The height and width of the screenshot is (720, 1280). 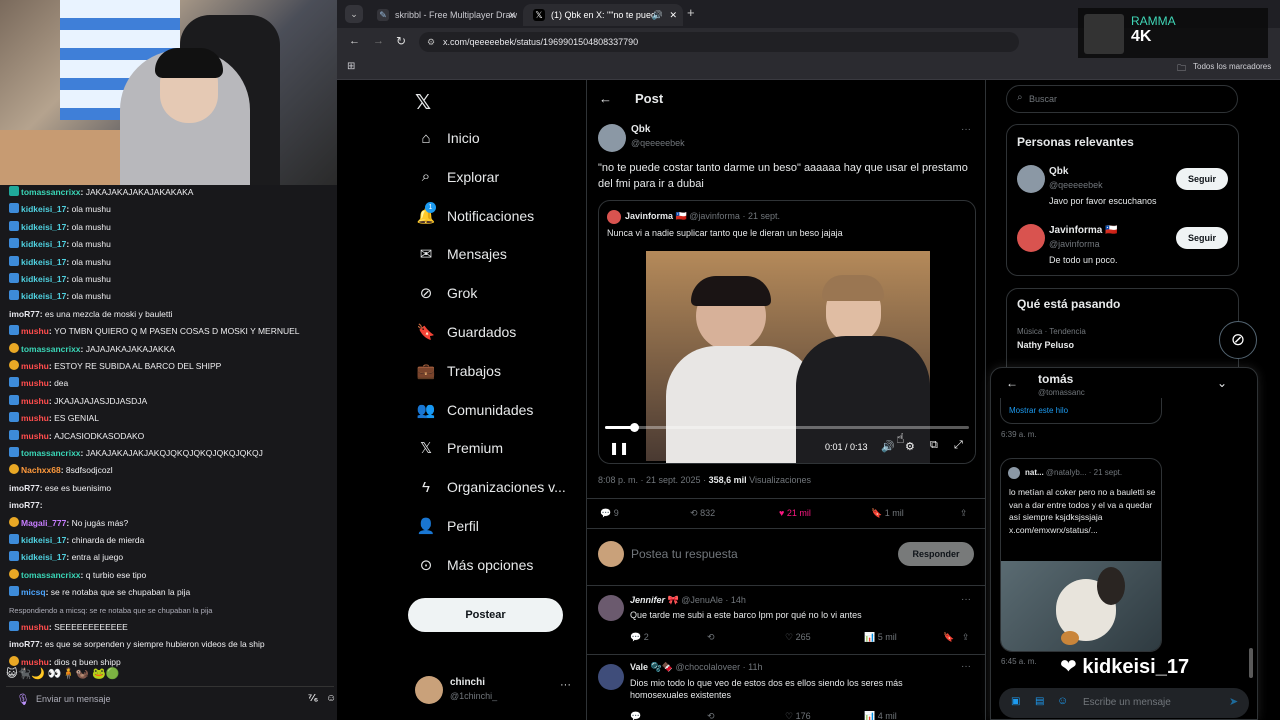 What do you see at coordinates (639, 637) in the screenshot?
I see `reply-stat: 💬 2` at bounding box center [639, 637].